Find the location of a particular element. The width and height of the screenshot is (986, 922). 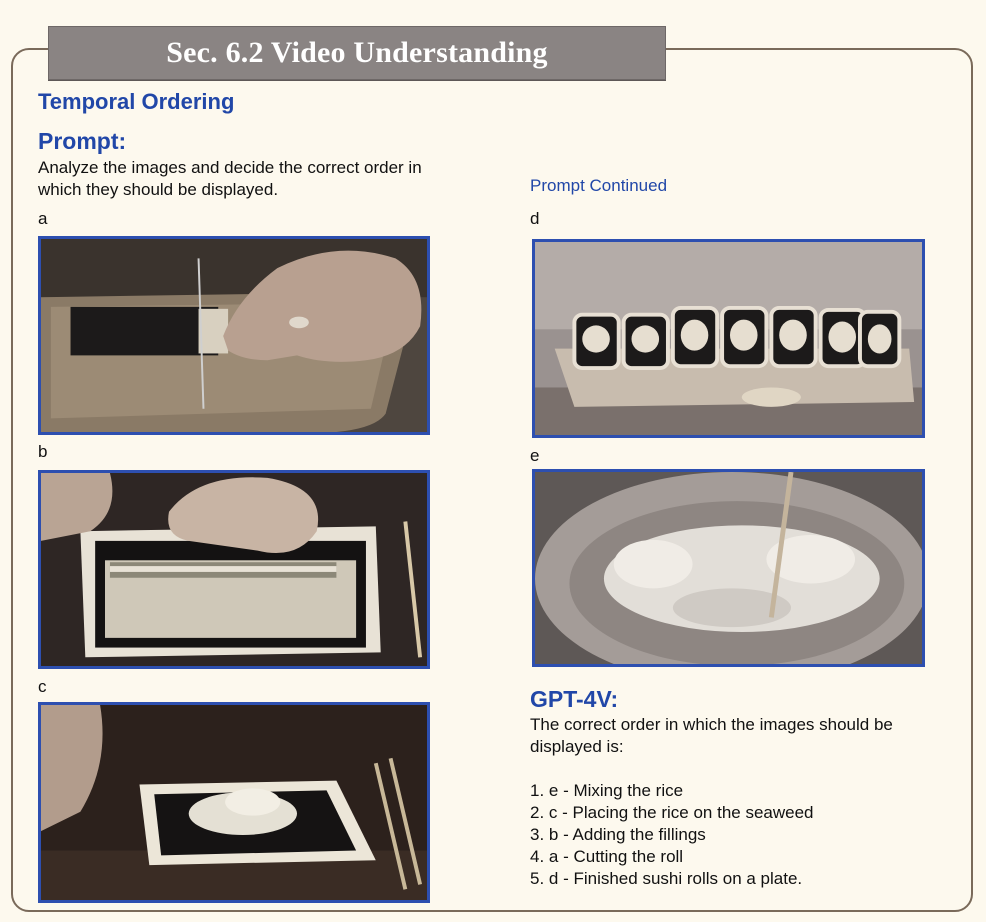

order-item: 1. e - Mixing the rice is located at coordinates (607, 790).